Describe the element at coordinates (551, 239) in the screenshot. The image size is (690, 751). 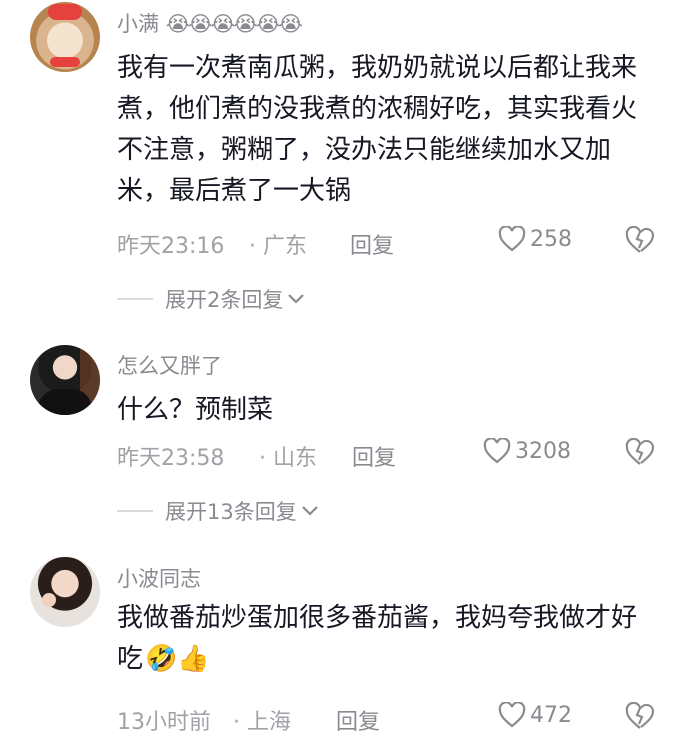
I see `like-count: 258` at that location.